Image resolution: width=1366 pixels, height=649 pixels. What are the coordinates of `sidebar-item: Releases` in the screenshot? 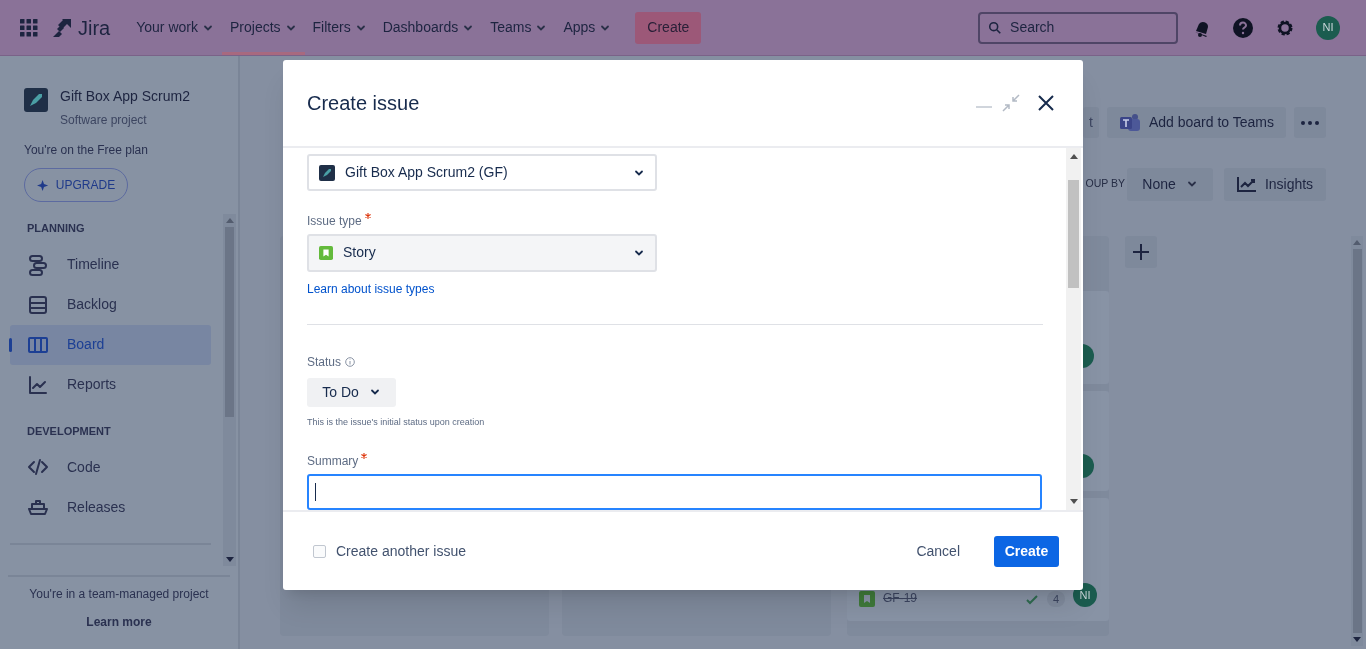 It's located at (110, 507).